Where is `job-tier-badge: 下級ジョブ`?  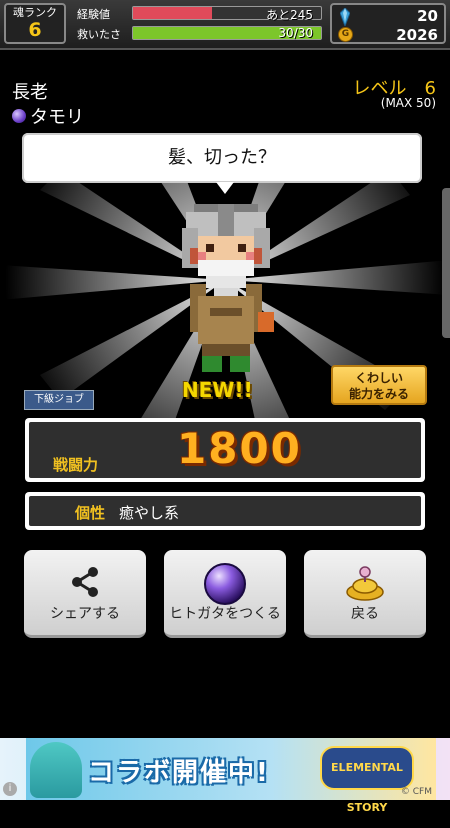 job-tier-badge: 下級ジョブ is located at coordinates (59, 400).